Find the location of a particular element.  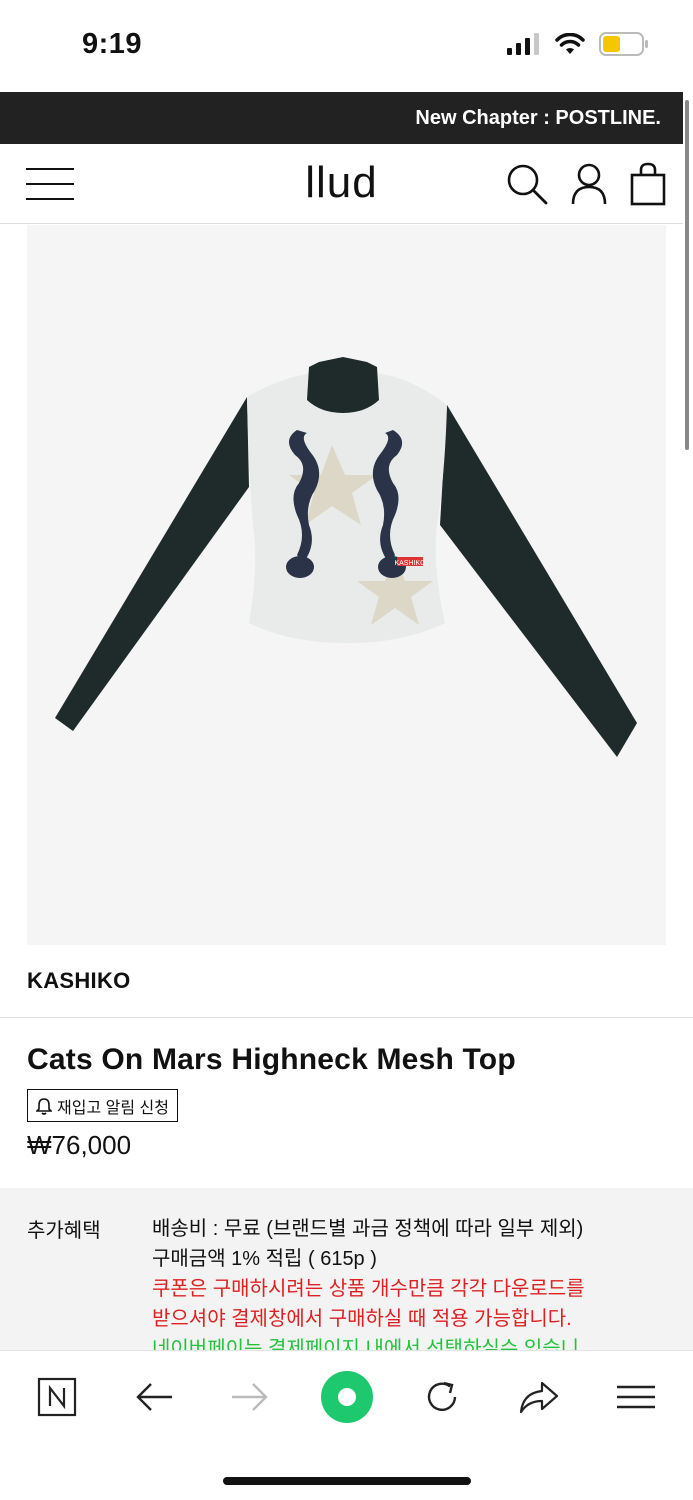

status-icons is located at coordinates (578, 44).